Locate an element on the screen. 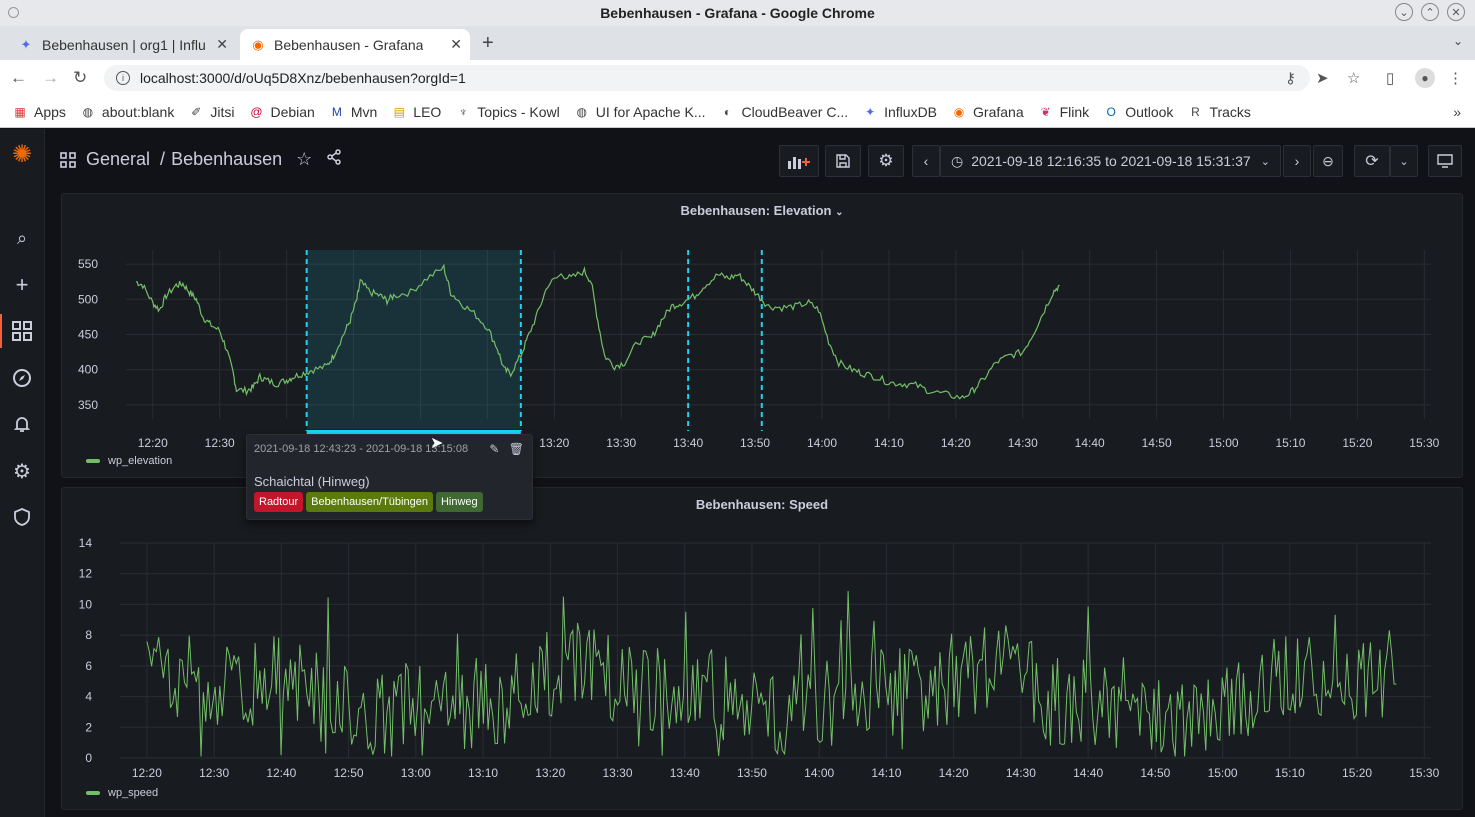  bookmark-label: LEO is located at coordinates (427, 111).